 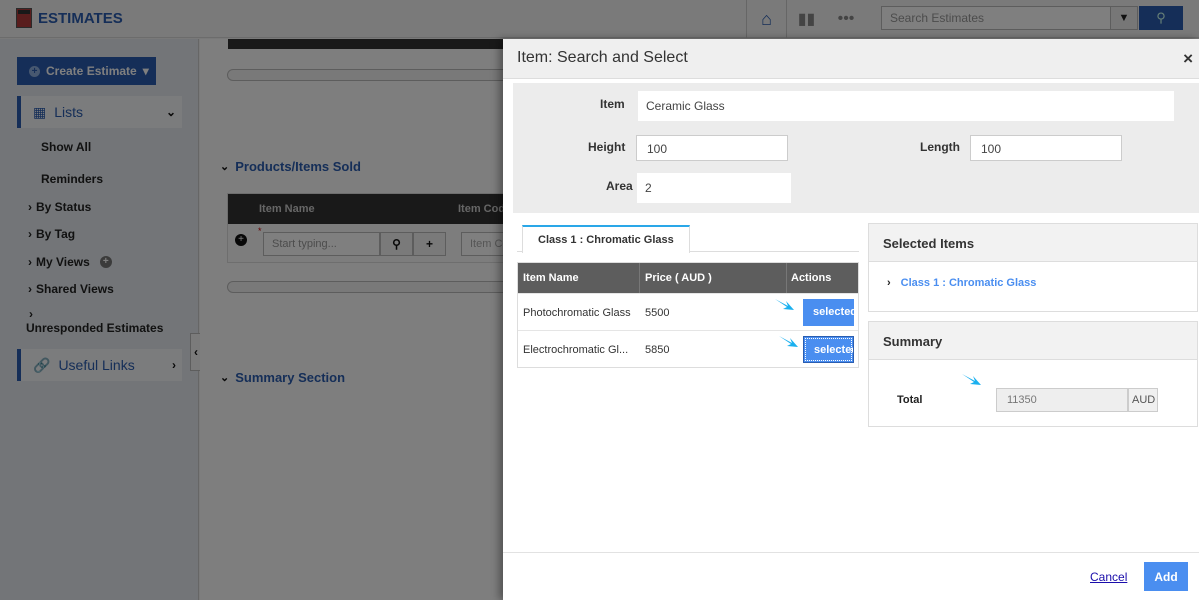 I want to click on search-input: Search Estimates, so click(x=996, y=18).